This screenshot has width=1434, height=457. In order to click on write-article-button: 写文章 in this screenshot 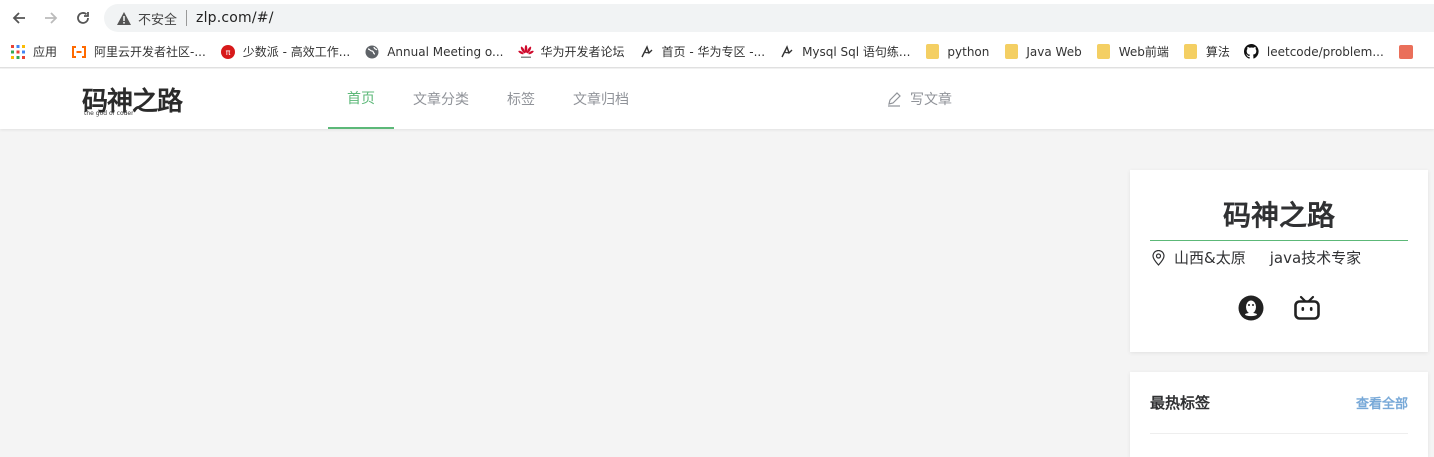, I will do `click(919, 99)`.